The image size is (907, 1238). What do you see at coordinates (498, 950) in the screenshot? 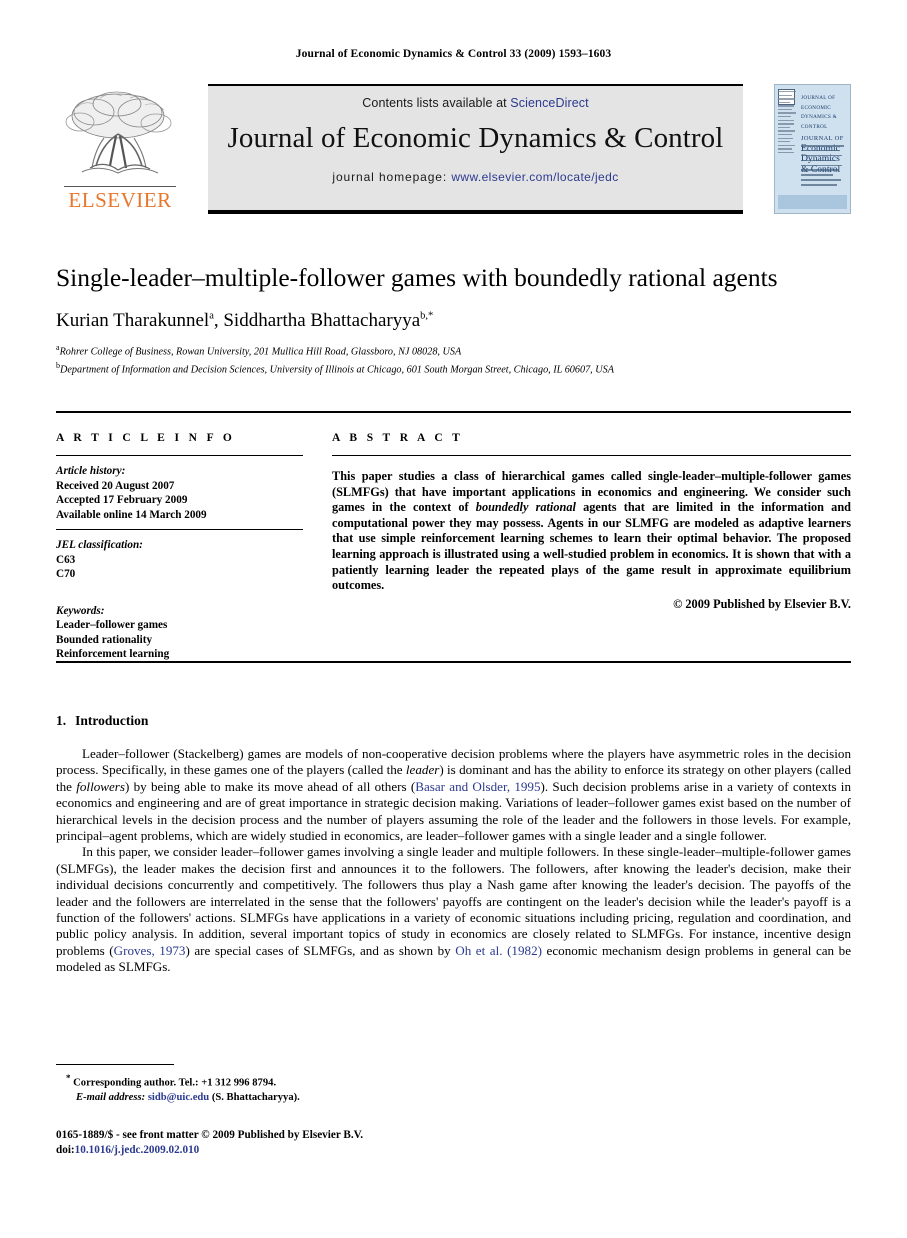
I see `citation-link-oh-et-al: Oh et al. (1982)` at bounding box center [498, 950].